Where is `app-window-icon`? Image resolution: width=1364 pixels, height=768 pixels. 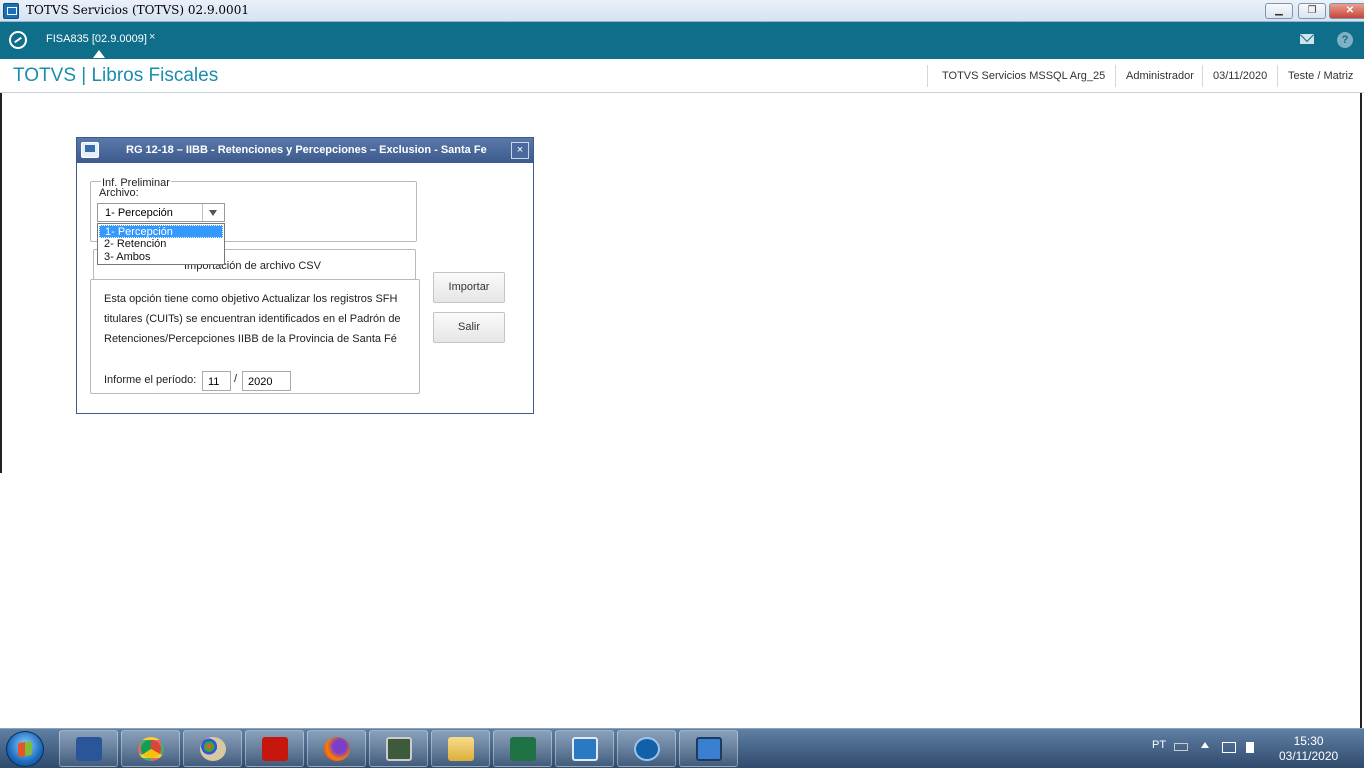 app-window-icon is located at coordinates (11, 11).